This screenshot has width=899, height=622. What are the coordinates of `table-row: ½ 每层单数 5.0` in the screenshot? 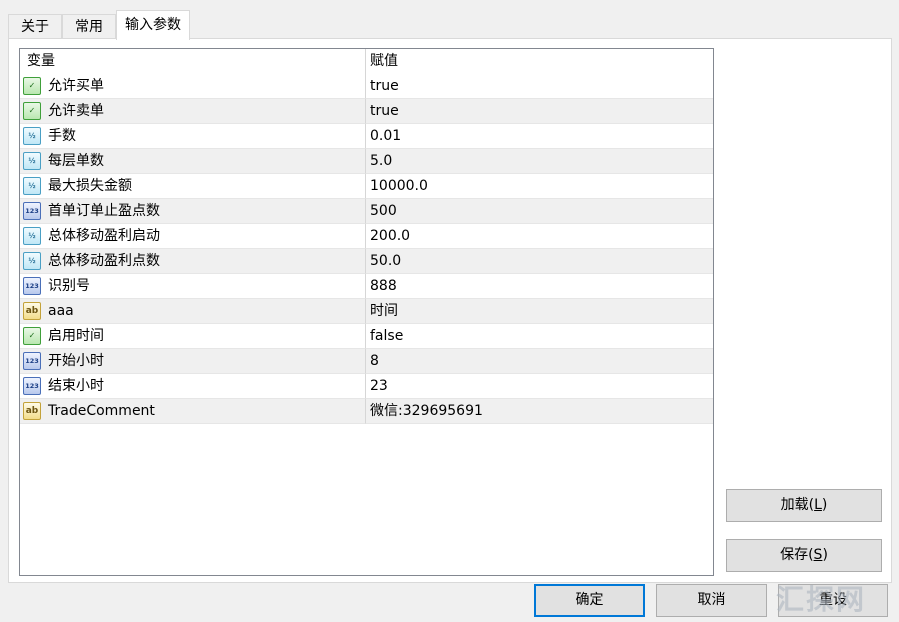 It's located at (366, 161).